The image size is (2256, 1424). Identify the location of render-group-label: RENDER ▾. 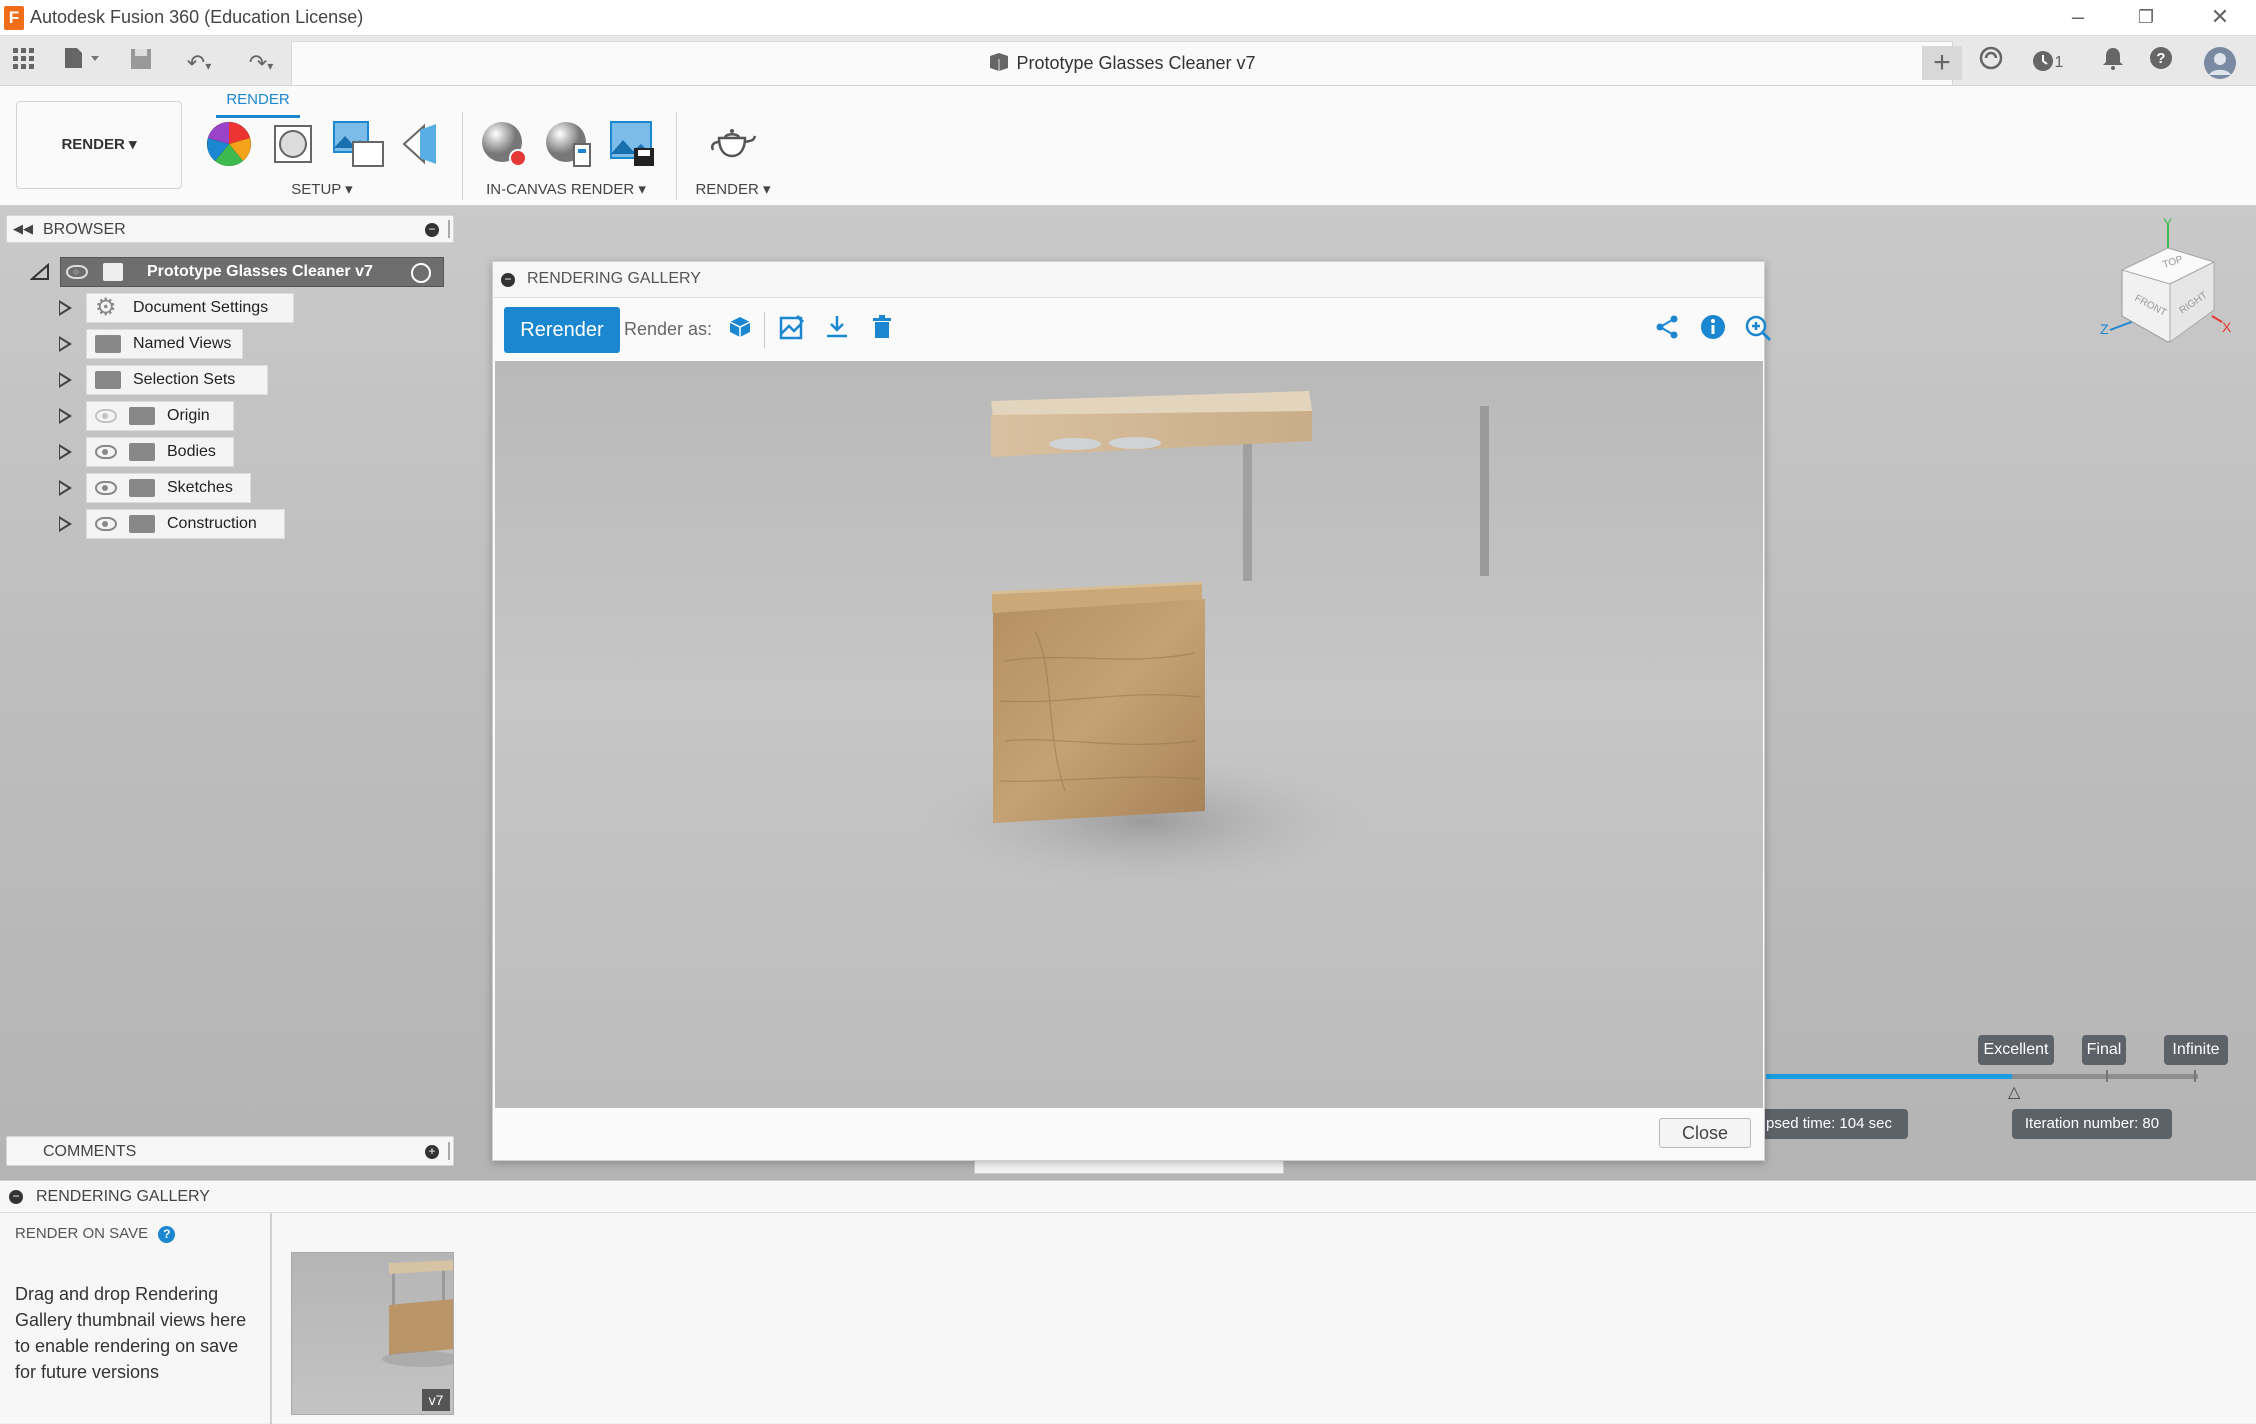
(733, 189).